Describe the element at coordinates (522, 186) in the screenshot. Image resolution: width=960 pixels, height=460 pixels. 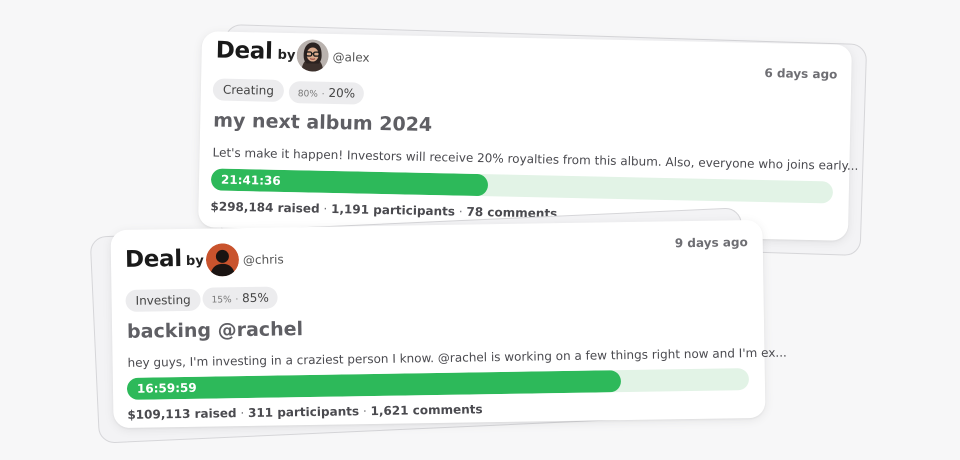
I see `progress-bar: 21:41:36` at that location.